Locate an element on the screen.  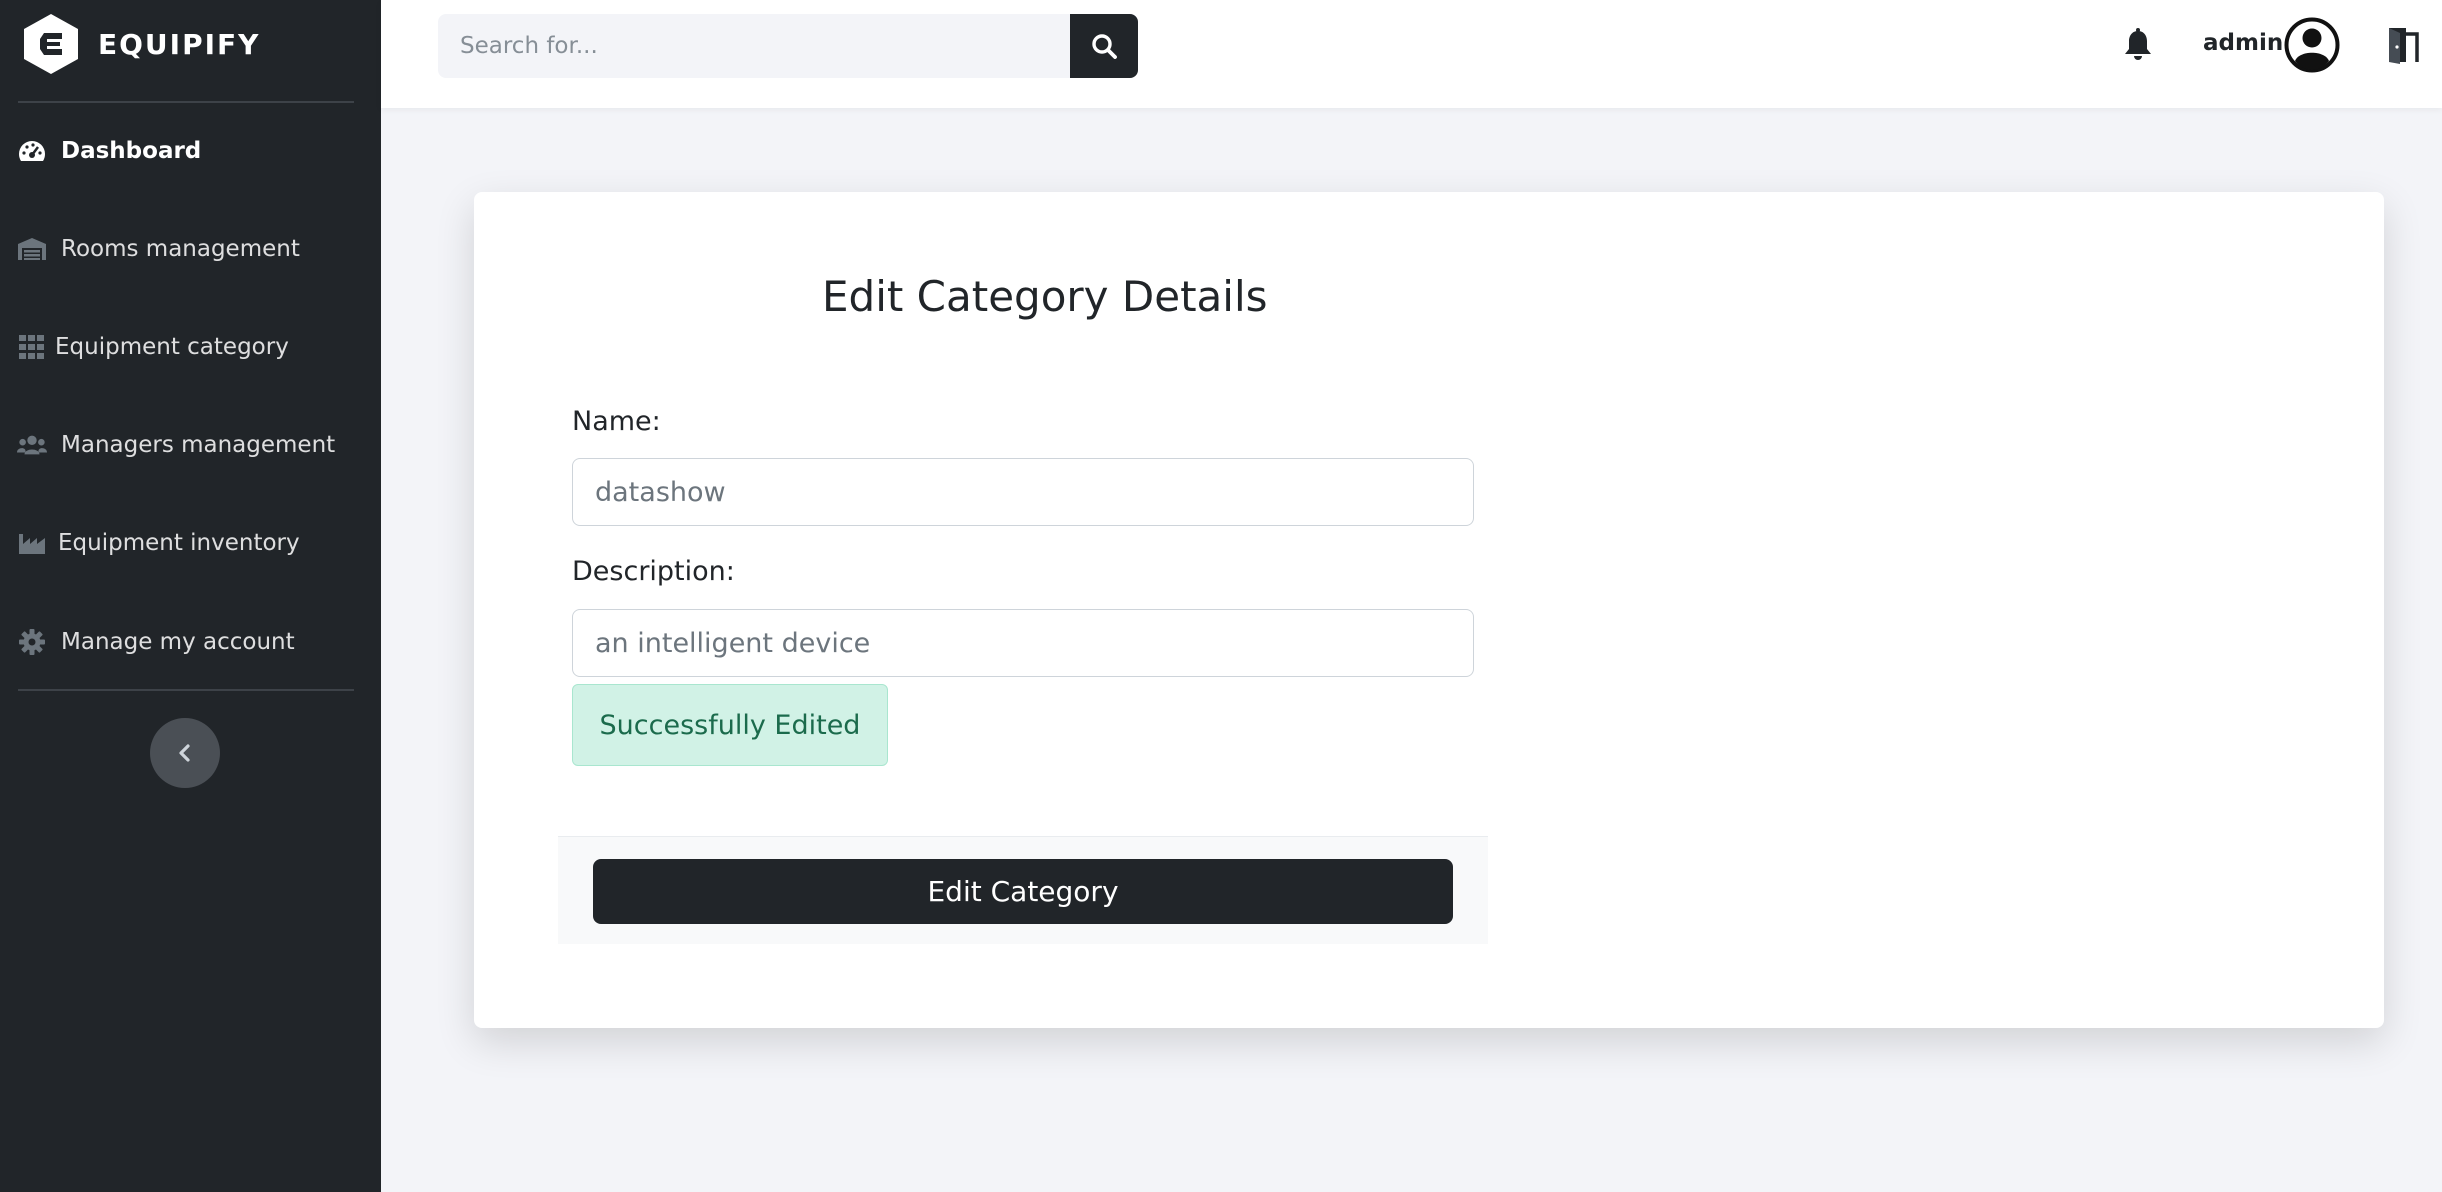
form-footer: Edit Category is located at coordinates (1023, 890).